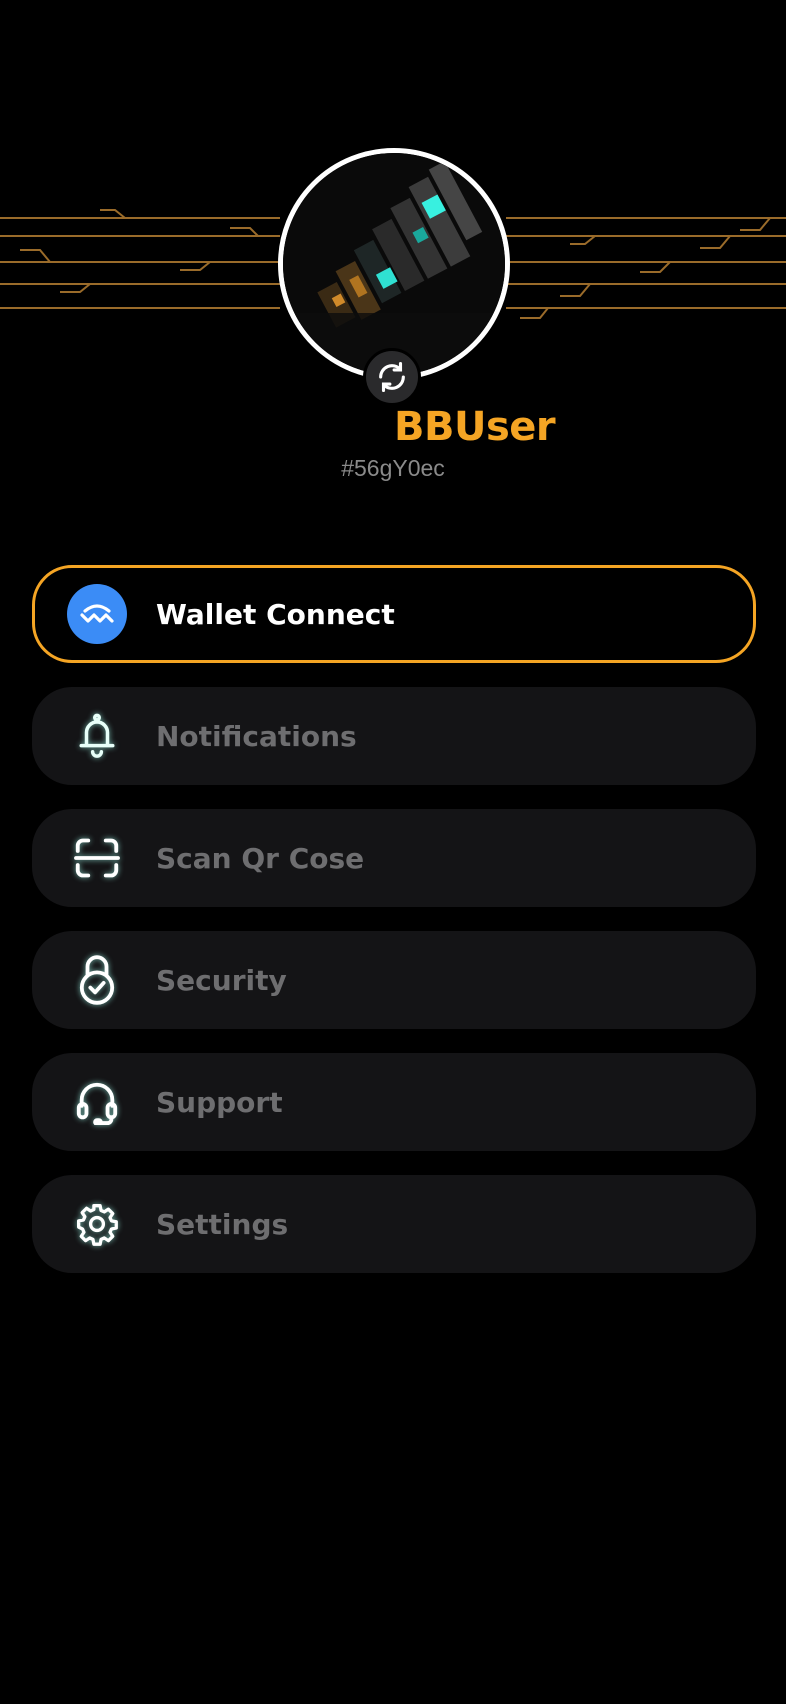  Describe the element at coordinates (394, 1102) in the screenshot. I see `menu-item-support: Support` at that location.